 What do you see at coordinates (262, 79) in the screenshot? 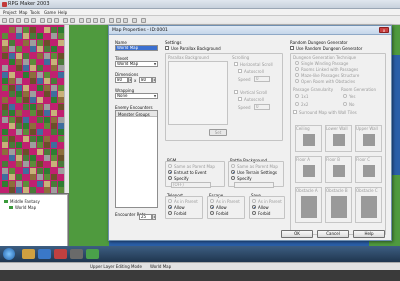
I see `h-speed-input: 0` at bounding box center [262, 79].